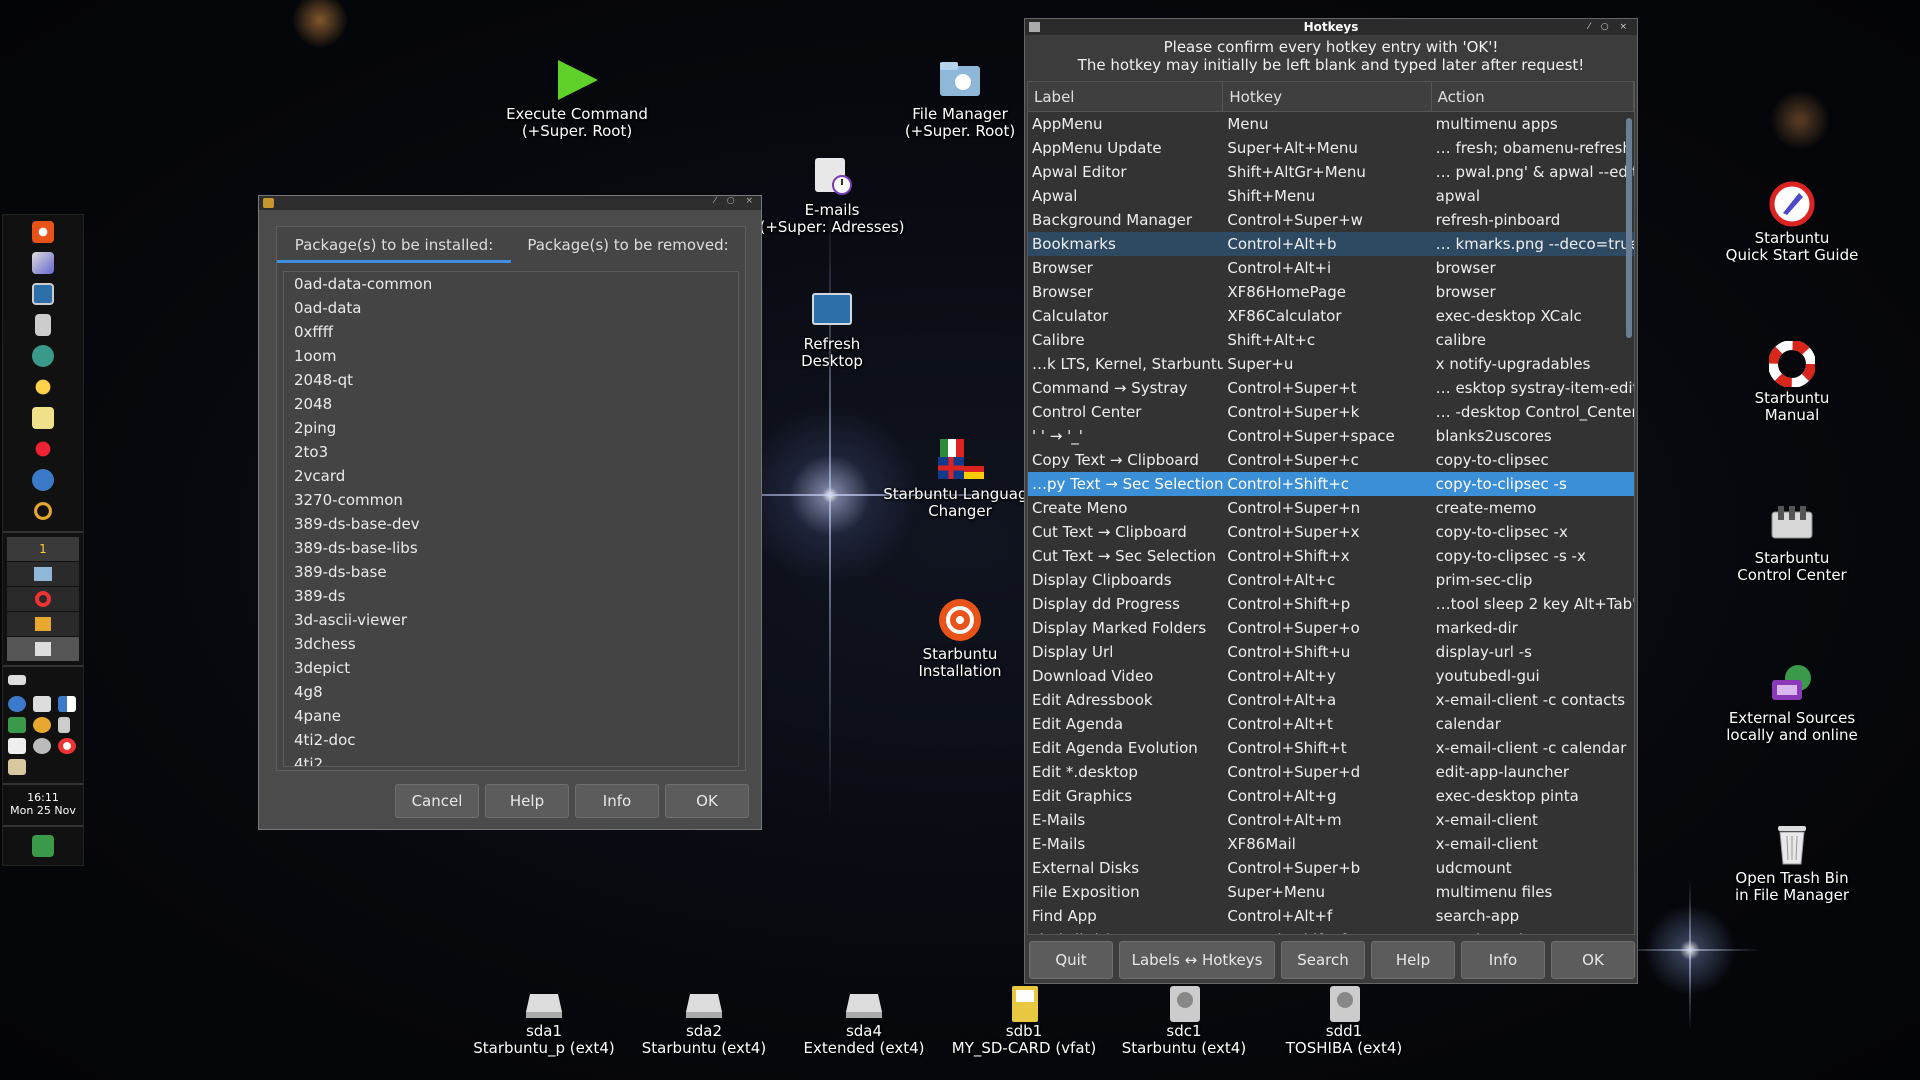 This screenshot has height=1080, width=1920. What do you see at coordinates (17, 680) in the screenshot?
I see `keyboard-icon` at bounding box center [17, 680].